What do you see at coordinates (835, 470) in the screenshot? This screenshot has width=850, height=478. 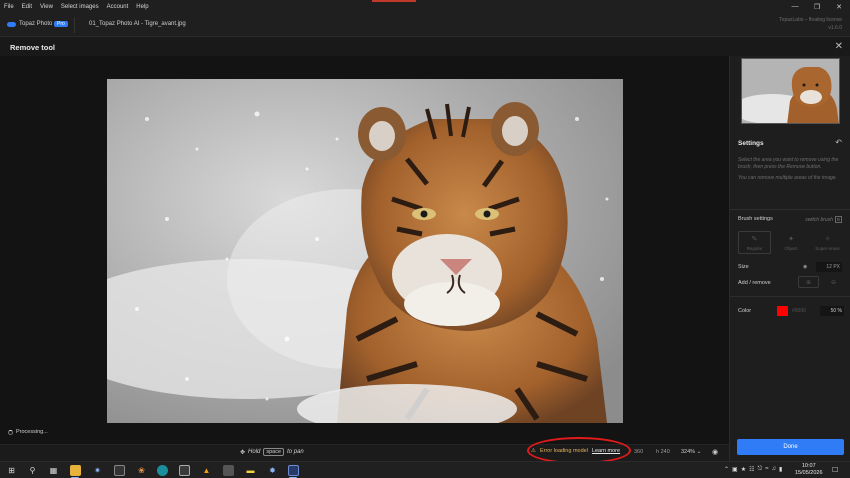 I see `notification-icon: ☐` at bounding box center [835, 470].